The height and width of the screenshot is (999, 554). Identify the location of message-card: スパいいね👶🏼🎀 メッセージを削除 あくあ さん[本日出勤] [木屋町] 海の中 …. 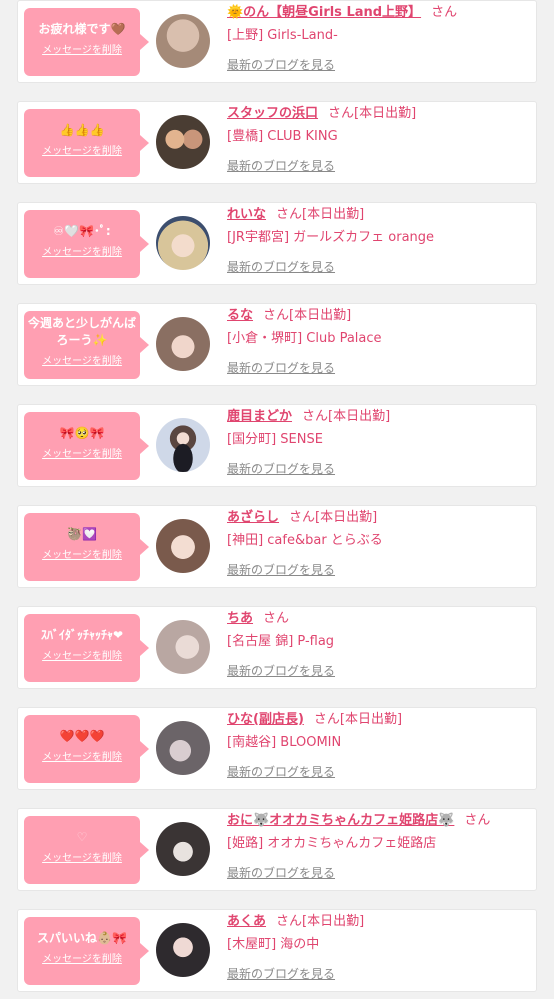
(277, 950).